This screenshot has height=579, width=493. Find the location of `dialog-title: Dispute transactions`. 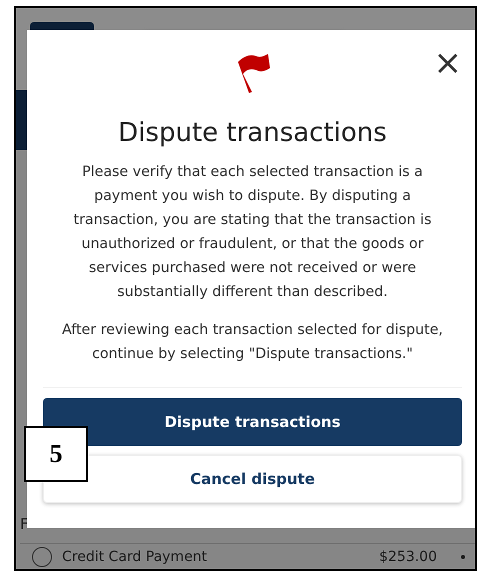

dialog-title: Dispute transactions is located at coordinates (252, 133).